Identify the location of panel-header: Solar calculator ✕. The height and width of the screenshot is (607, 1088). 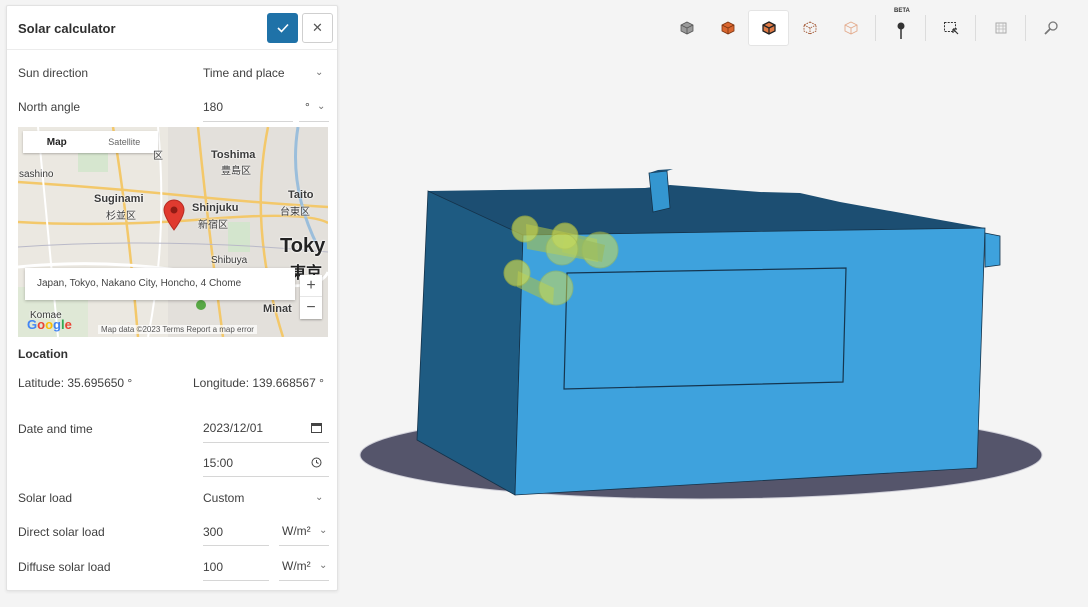
(172, 28).